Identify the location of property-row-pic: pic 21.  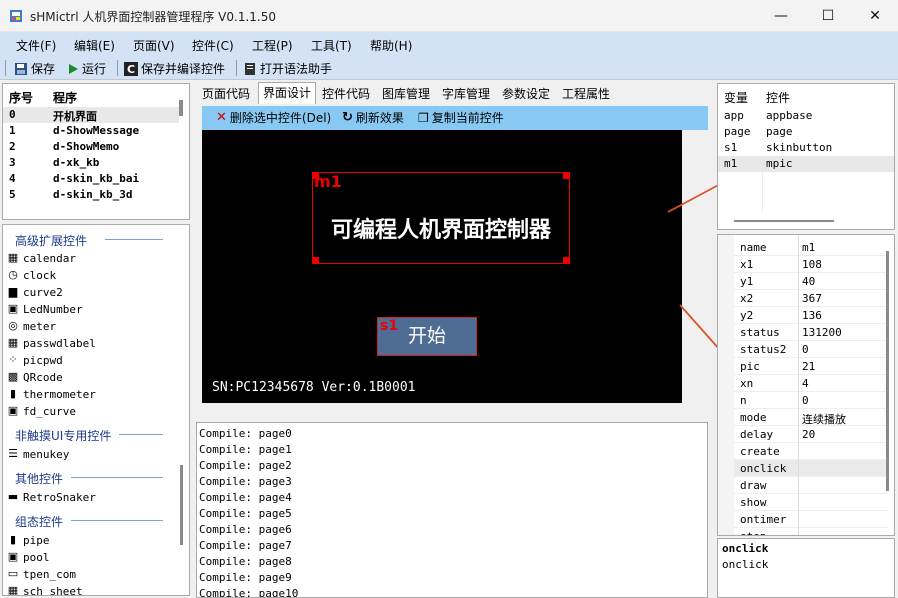
(803, 366).